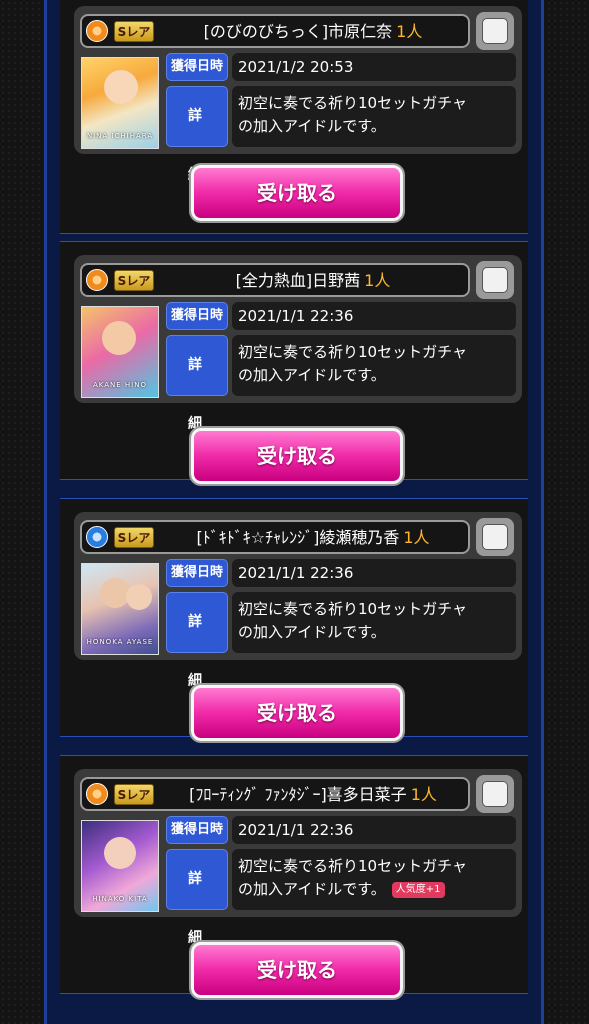 Image resolution: width=589 pixels, height=1024 pixels. What do you see at coordinates (119, 385) in the screenshot?
I see `thumbnail-name: AKANE HINO` at bounding box center [119, 385].